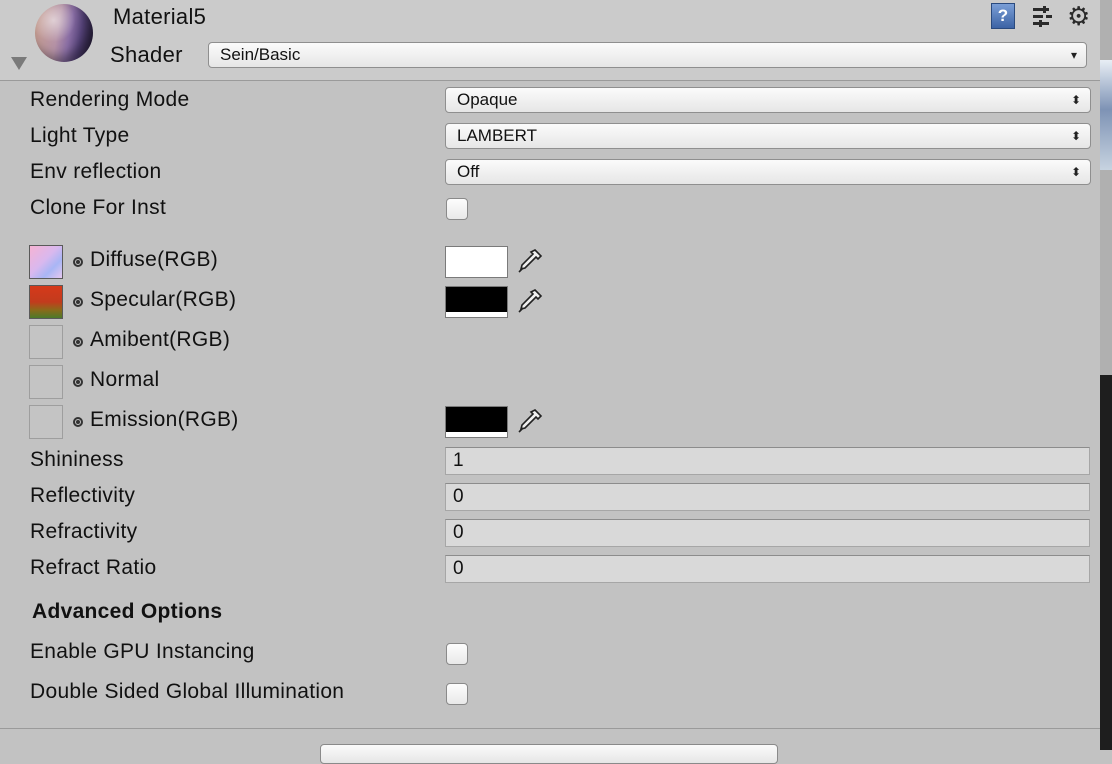  Describe the element at coordinates (768, 136) in the screenshot. I see `light-type-dropdown: LAMBERT ⬍` at that location.